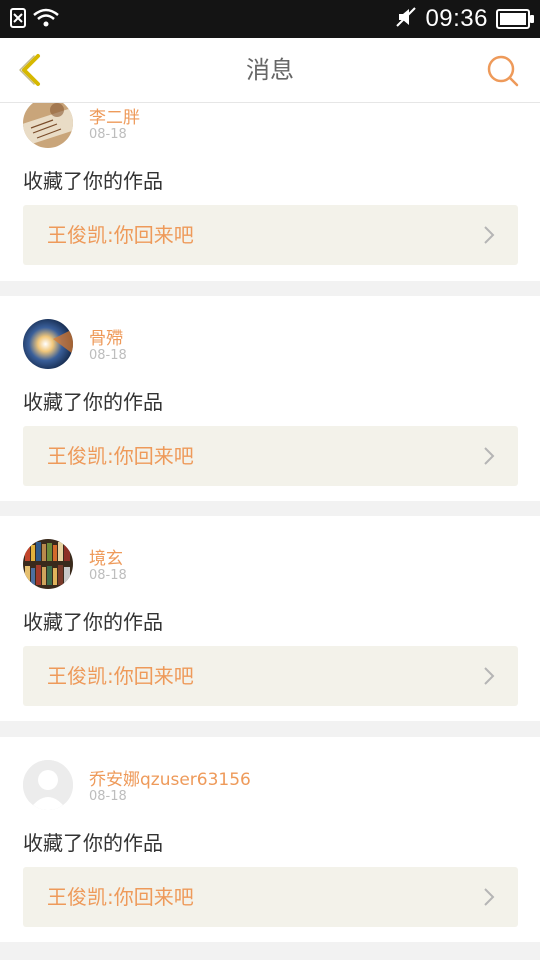 The image size is (540, 960). What do you see at coordinates (106, 336) in the screenshot?
I see `user-name: 骨殢` at bounding box center [106, 336].